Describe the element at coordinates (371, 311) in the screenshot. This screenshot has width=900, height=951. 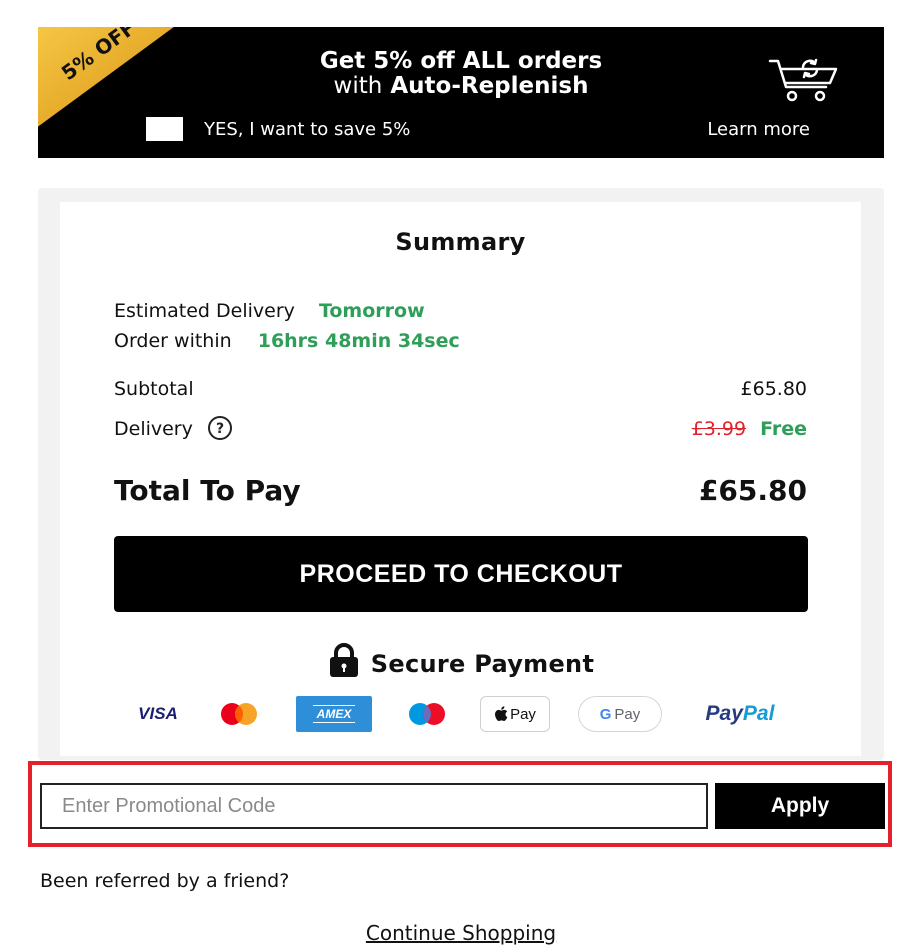
I see `estimated-delivery-value: Tomorrow` at that location.